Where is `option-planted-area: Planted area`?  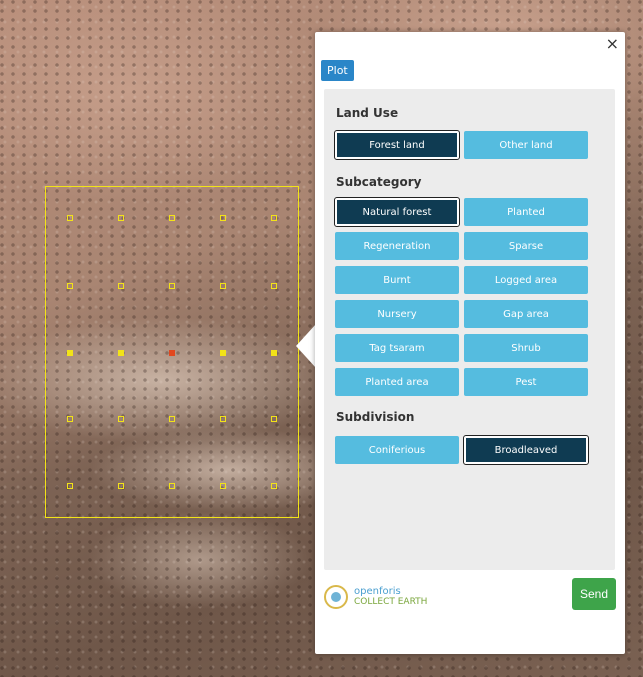 option-planted-area: Planted area is located at coordinates (397, 382).